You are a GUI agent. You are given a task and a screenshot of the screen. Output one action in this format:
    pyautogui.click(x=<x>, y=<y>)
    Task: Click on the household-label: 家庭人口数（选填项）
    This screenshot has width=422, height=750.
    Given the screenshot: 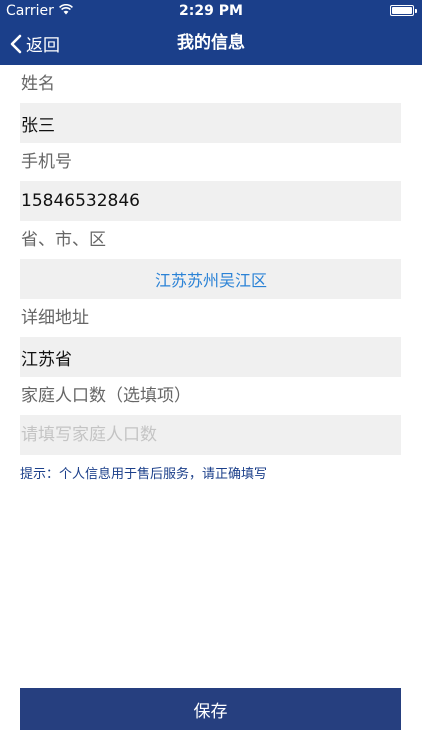 What is the action you would take?
    pyautogui.click(x=106, y=396)
    